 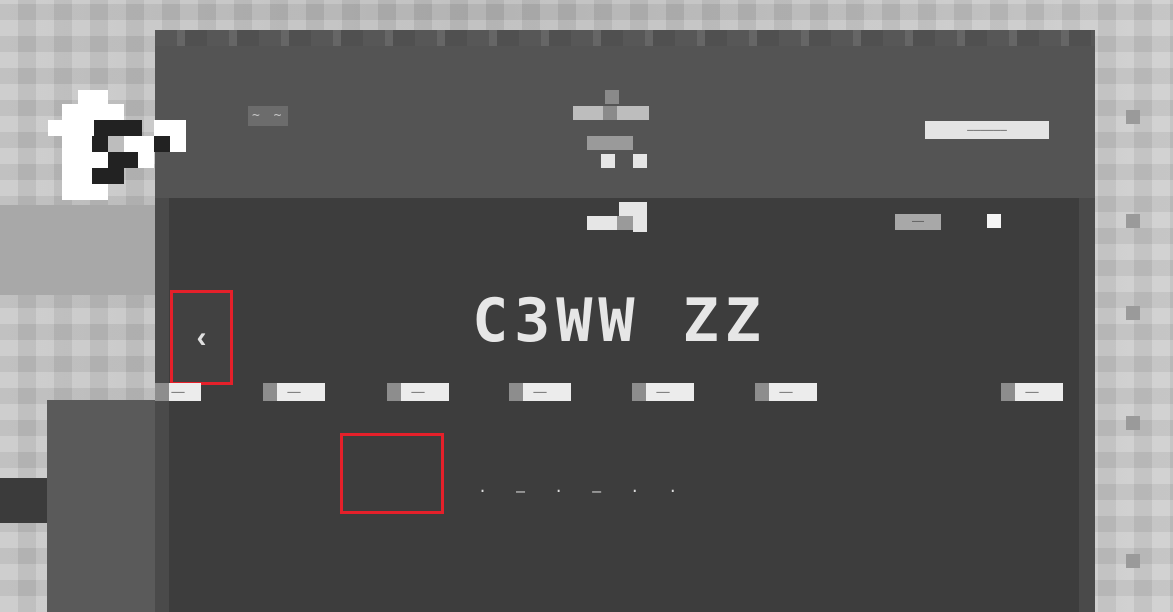 I want to click on desktop-block, so click(x=77, y=250).